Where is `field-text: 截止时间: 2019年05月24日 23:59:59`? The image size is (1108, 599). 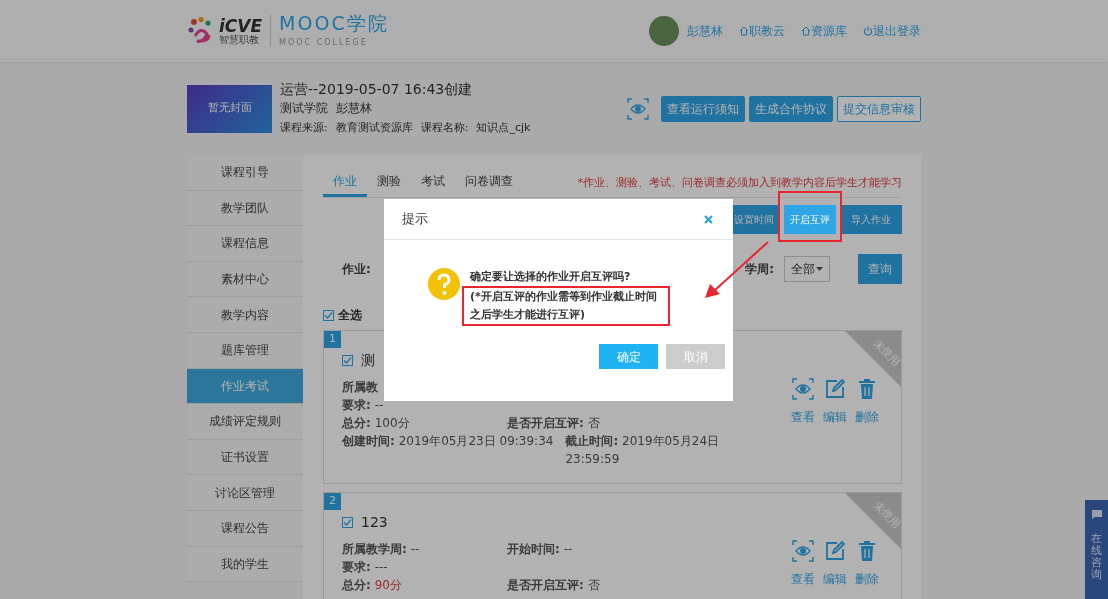
field-text: 截止时间: 2019年05月24日 23:59:59 is located at coordinates (643, 450).